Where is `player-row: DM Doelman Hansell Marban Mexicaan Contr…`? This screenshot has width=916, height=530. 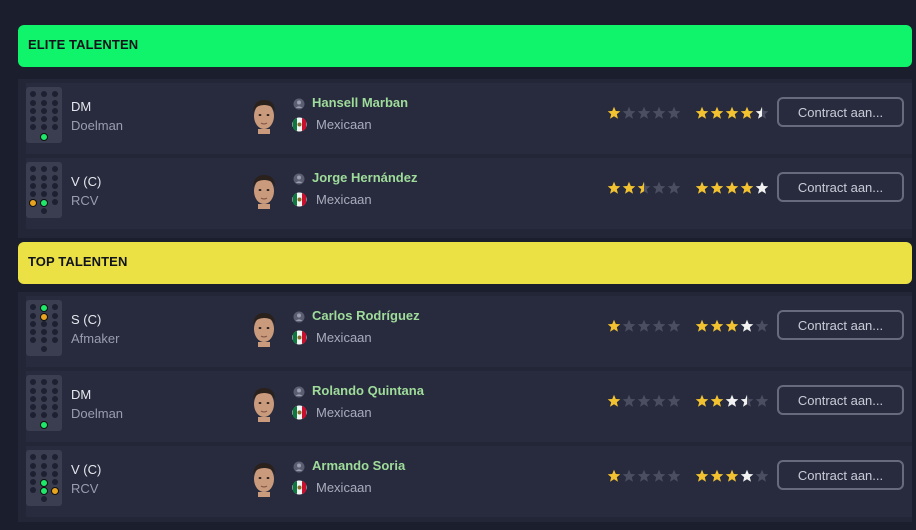 player-row: DM Doelman Hansell Marban Mexicaan Contr… is located at coordinates (469, 118).